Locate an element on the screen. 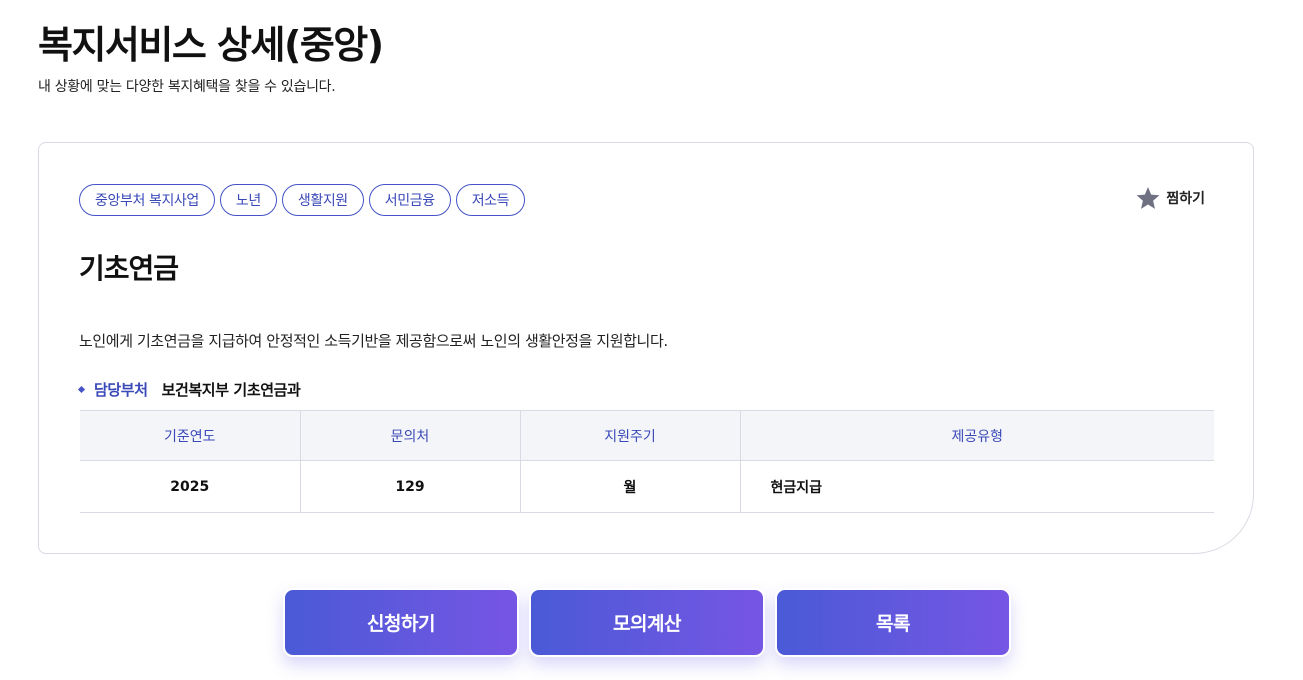  page-title: 복지서비스 상세(중앙) is located at coordinates (211, 45).